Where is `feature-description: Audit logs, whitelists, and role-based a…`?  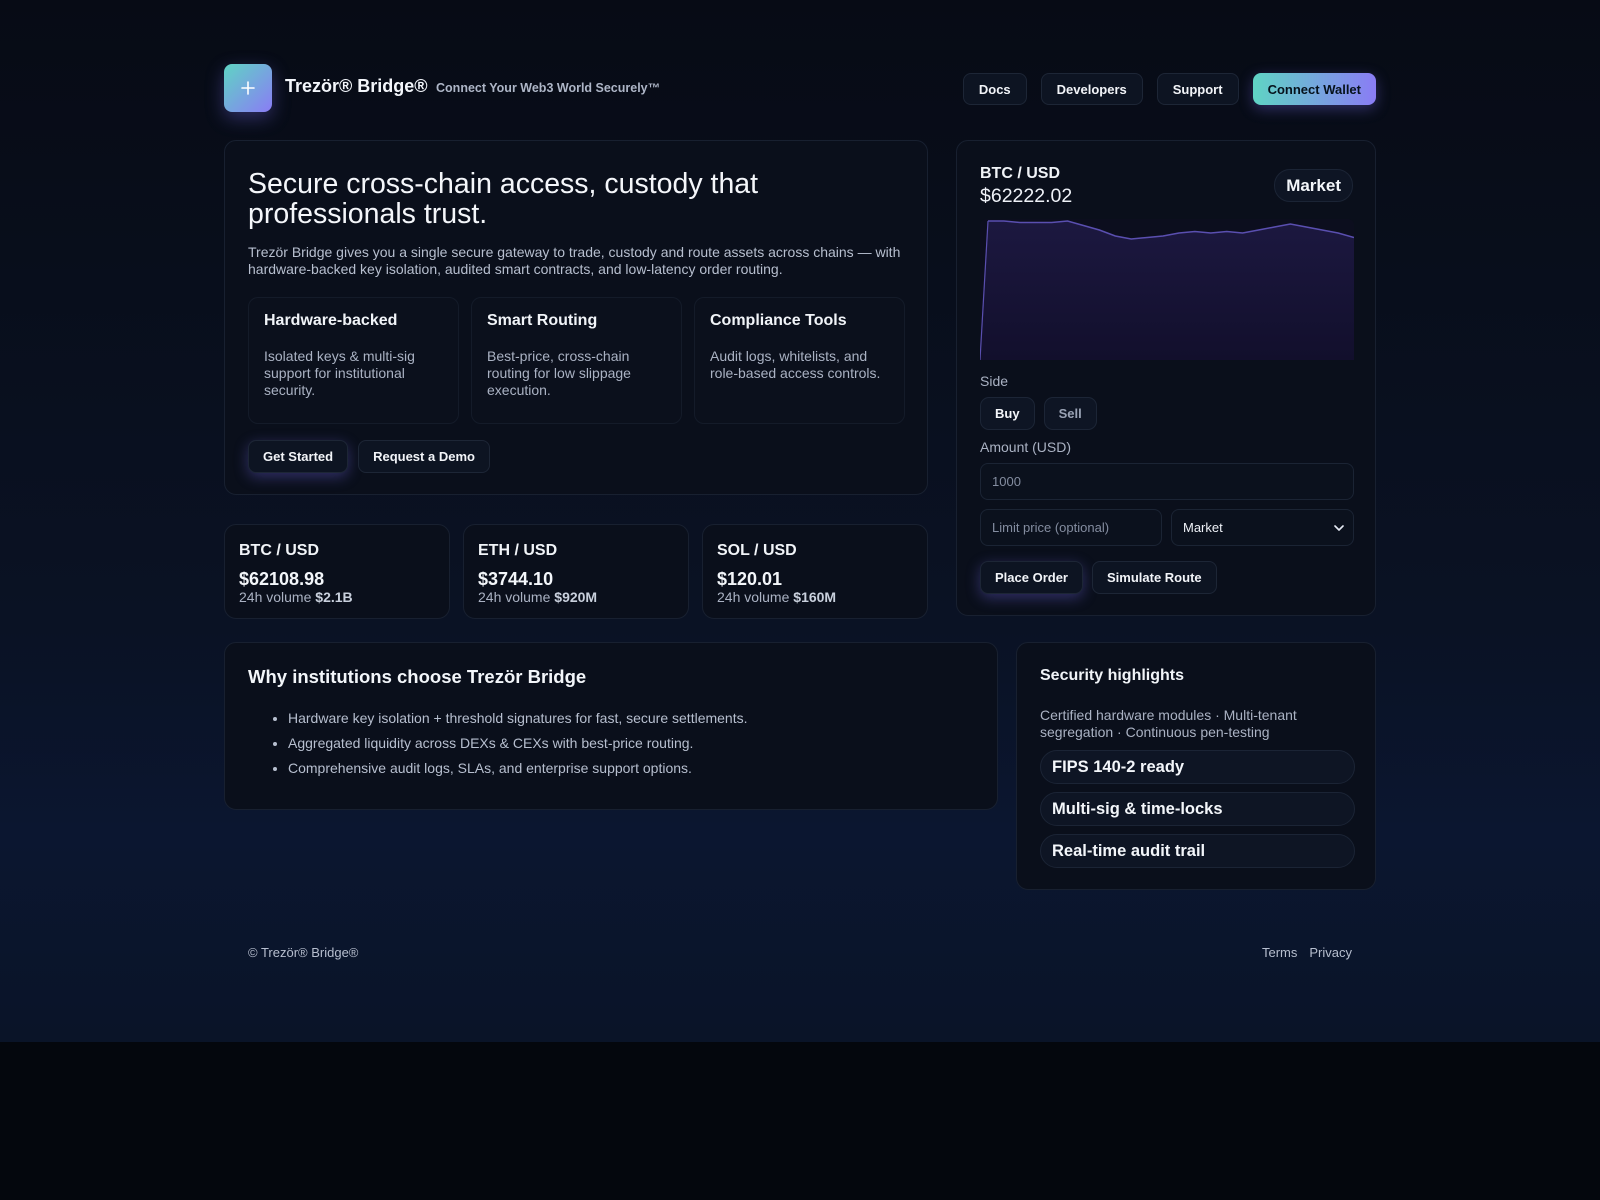
feature-description: Audit logs, whitelists, and role-based a… is located at coordinates (795, 364).